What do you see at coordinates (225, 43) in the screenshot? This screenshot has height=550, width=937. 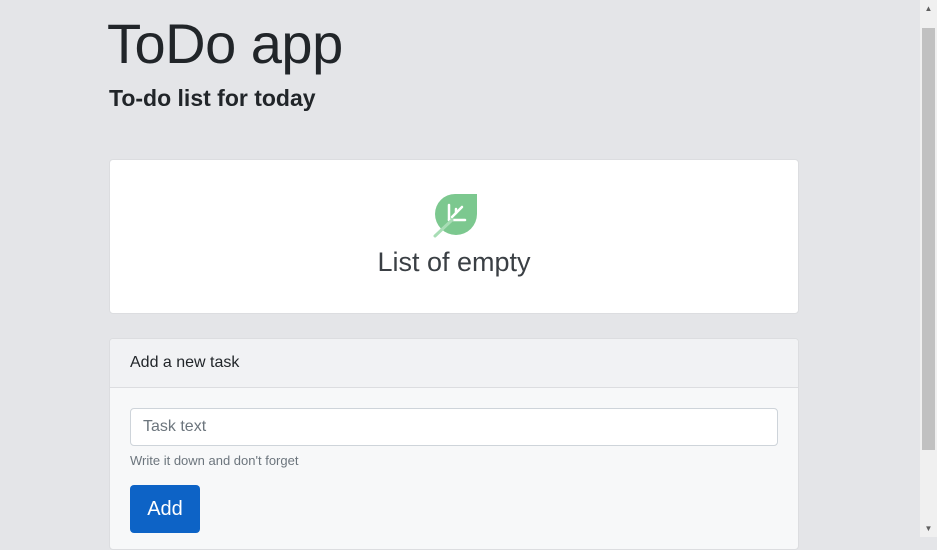 I see `app-title: ToDo app` at bounding box center [225, 43].